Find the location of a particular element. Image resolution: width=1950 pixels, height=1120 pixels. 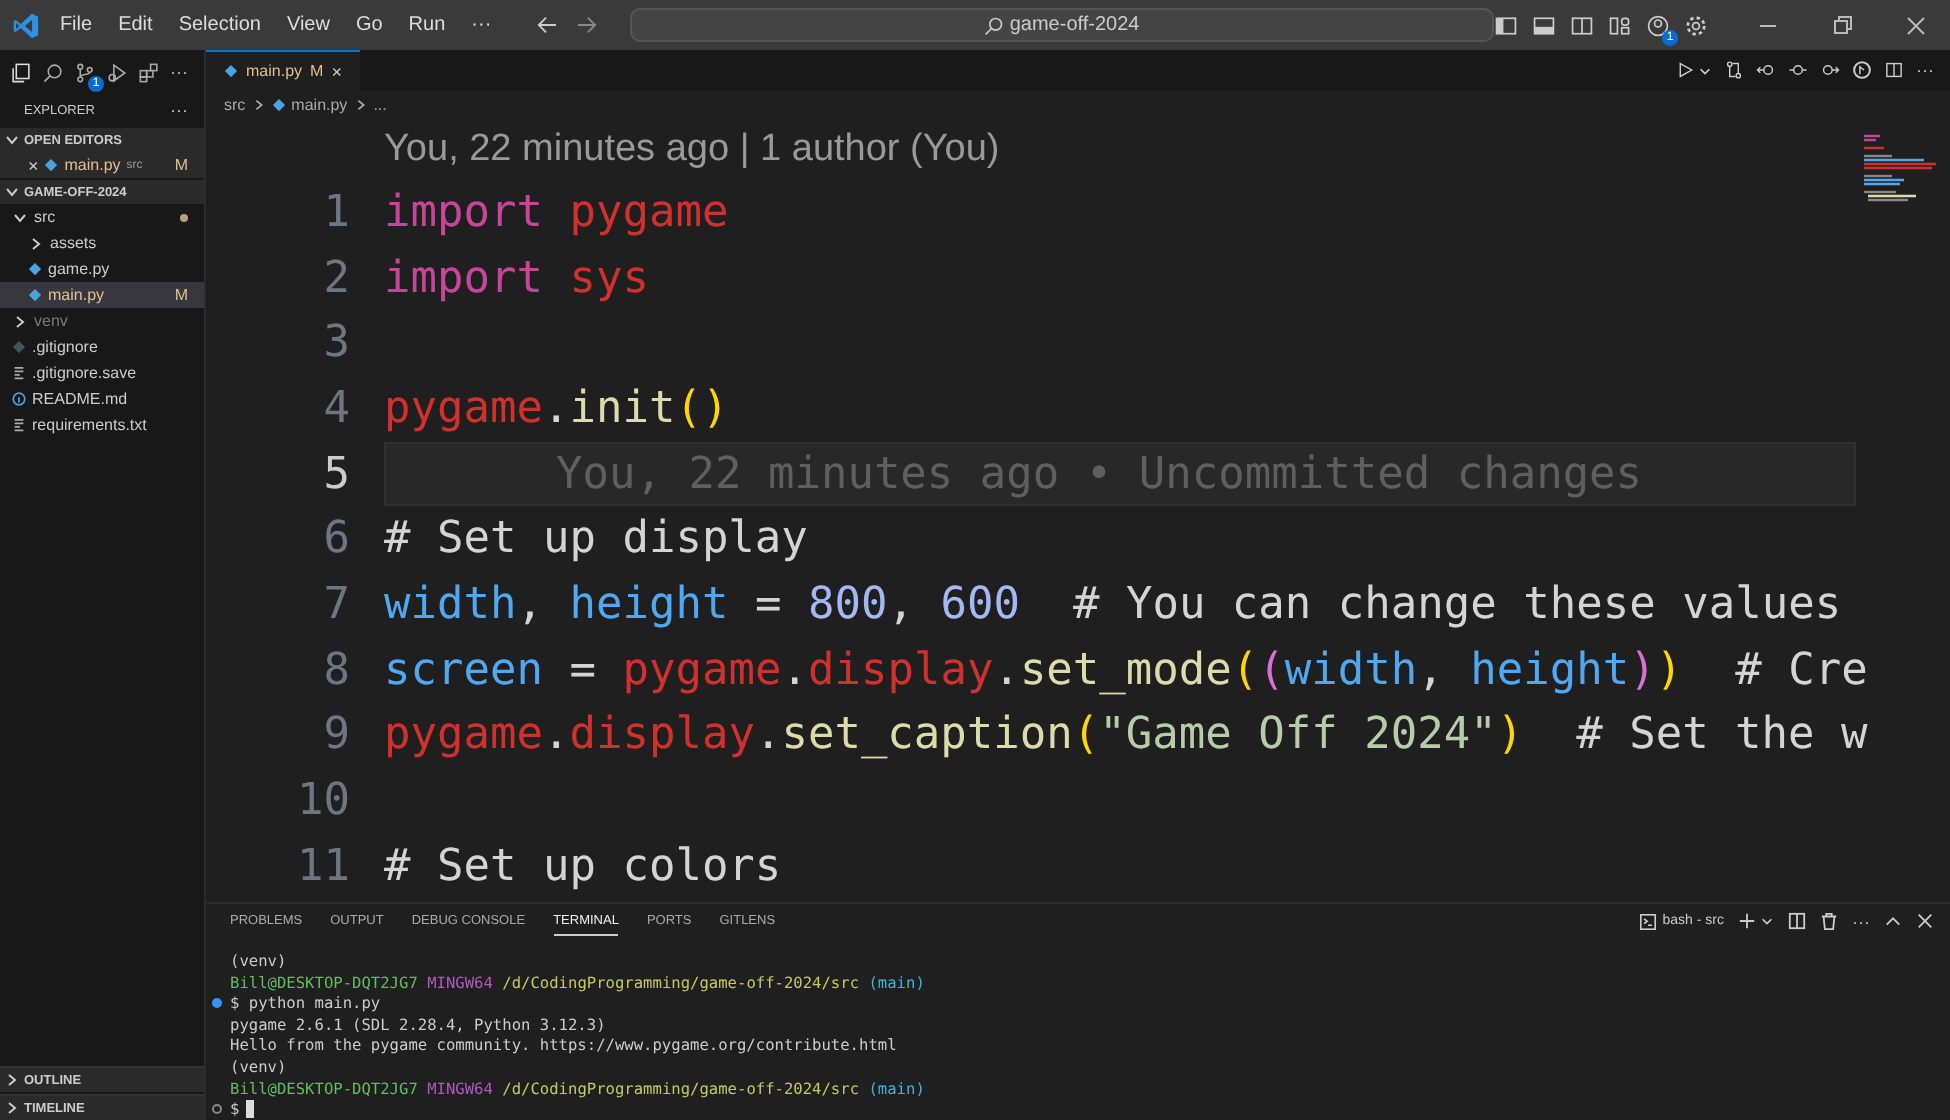

close-icon is located at coordinates (1916, 25).